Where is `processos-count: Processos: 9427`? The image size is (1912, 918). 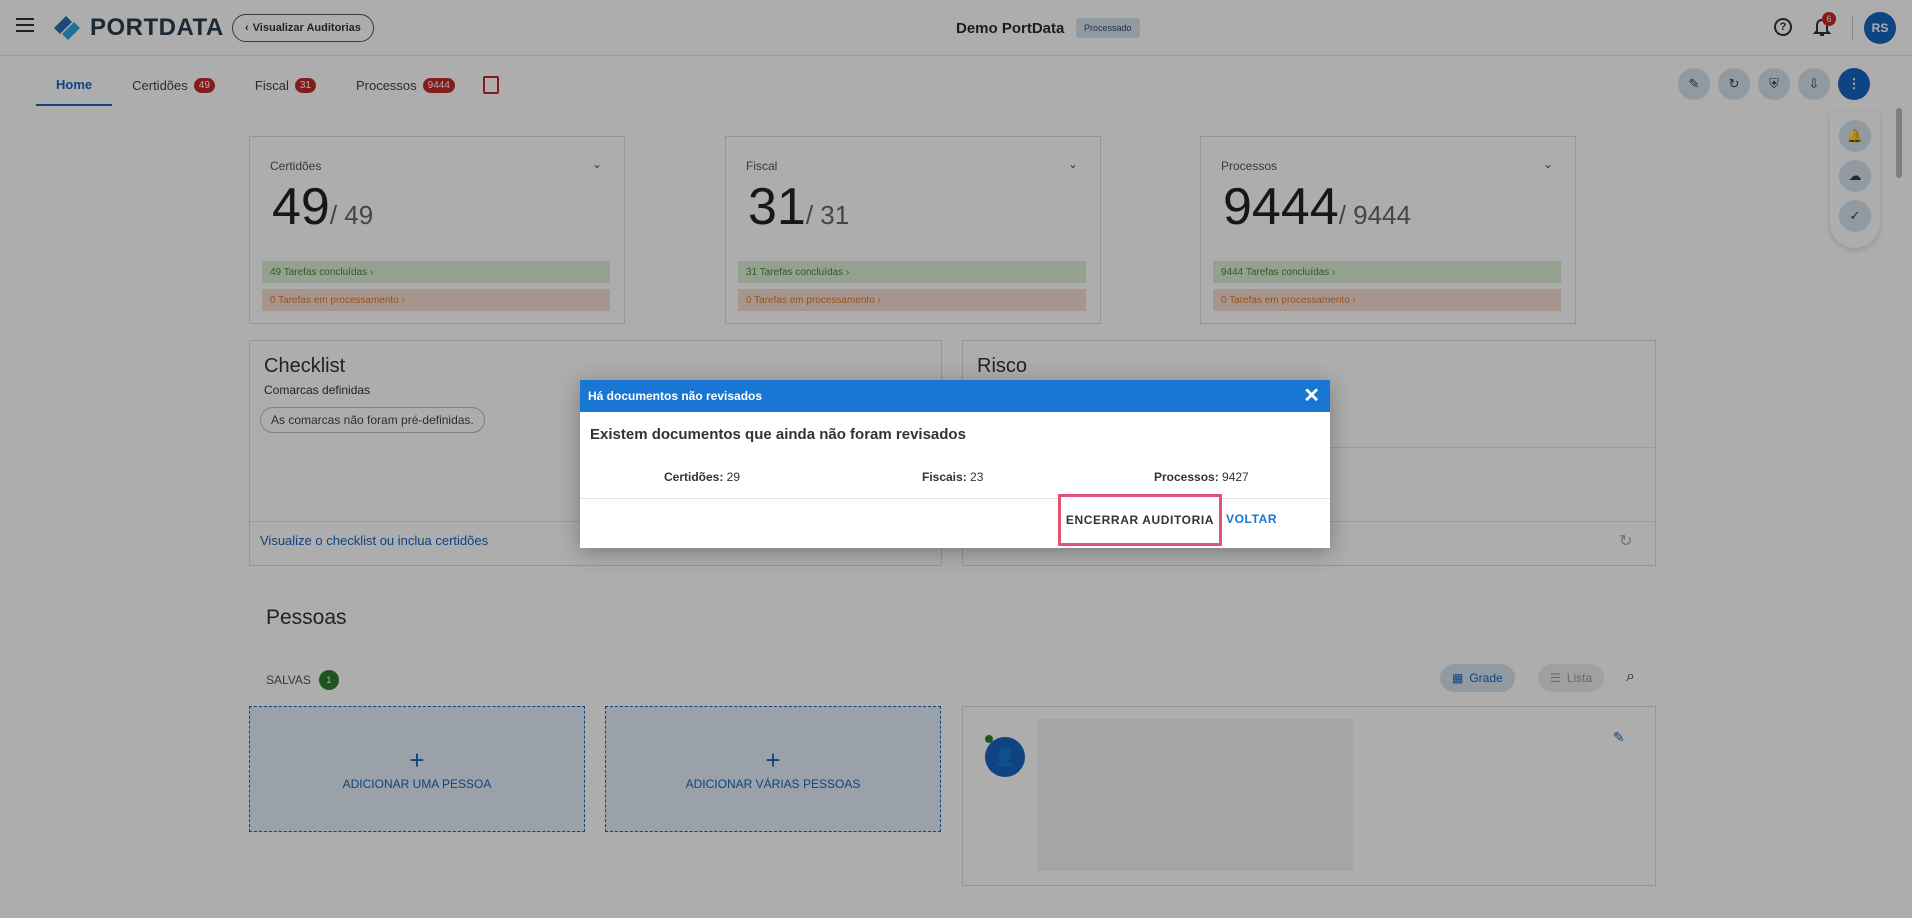 processos-count: Processos: 9427 is located at coordinates (1201, 477).